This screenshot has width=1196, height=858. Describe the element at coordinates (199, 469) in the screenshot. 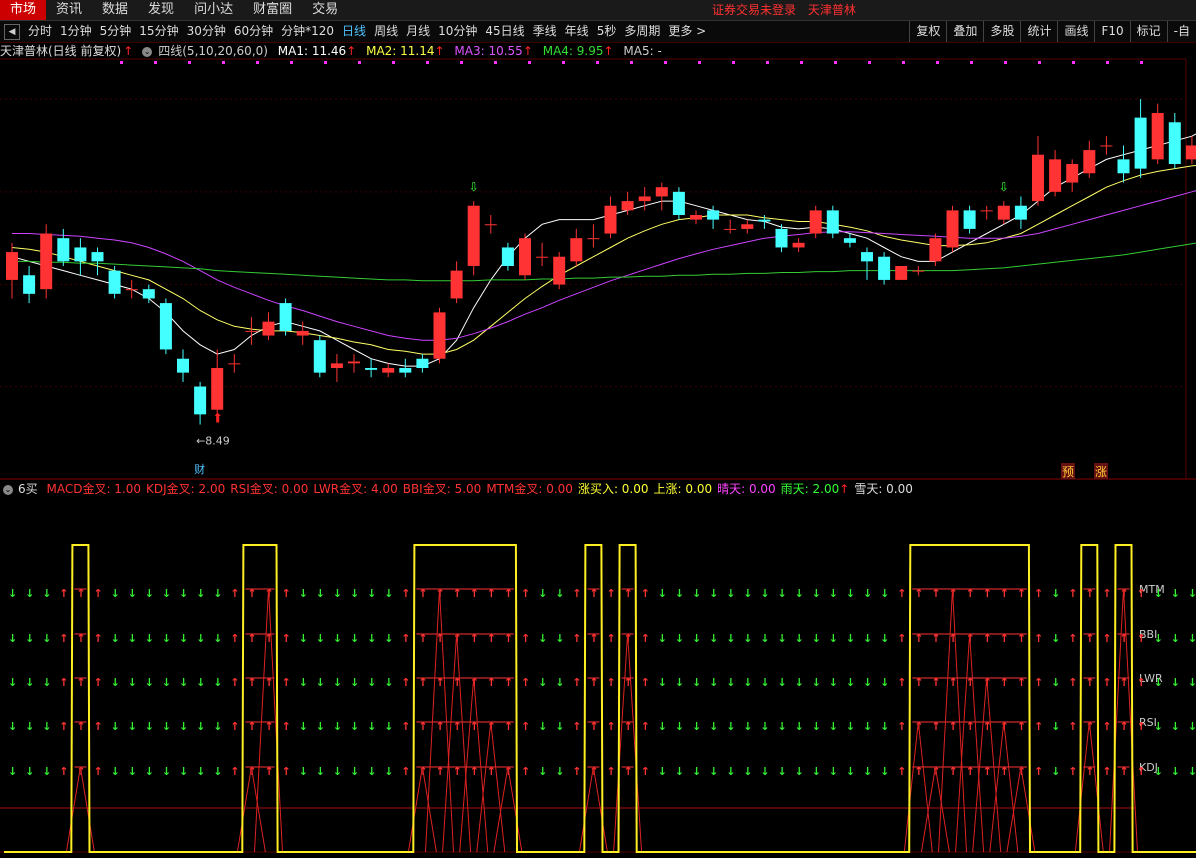

I see `cai-marker: 财` at that location.